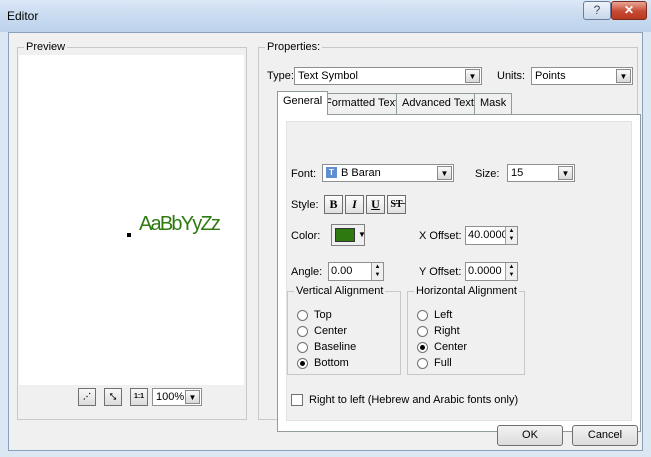  Describe the element at coordinates (443, 363) in the screenshot. I see `halign-full-label: Full` at that location.